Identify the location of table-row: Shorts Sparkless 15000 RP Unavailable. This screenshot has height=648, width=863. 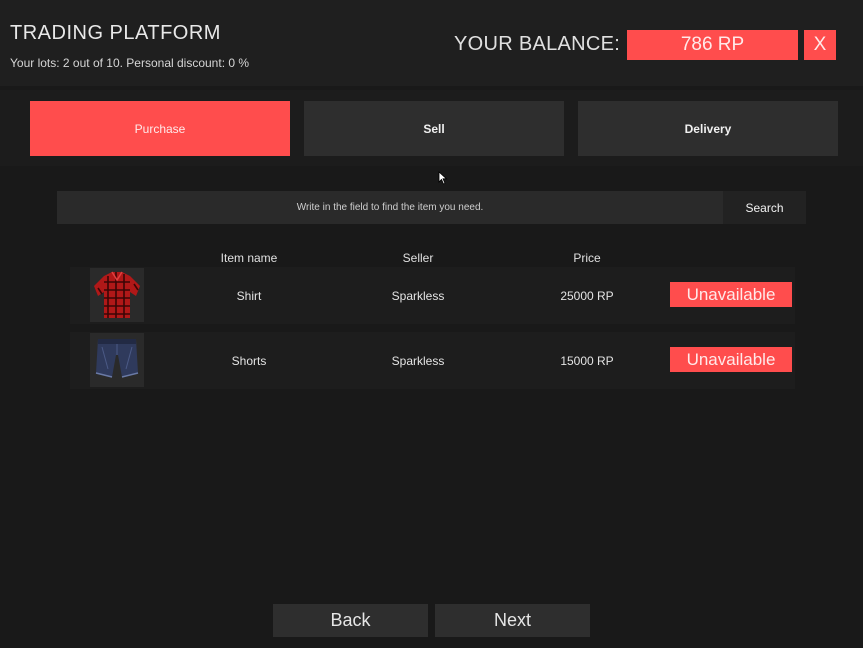
(432, 360).